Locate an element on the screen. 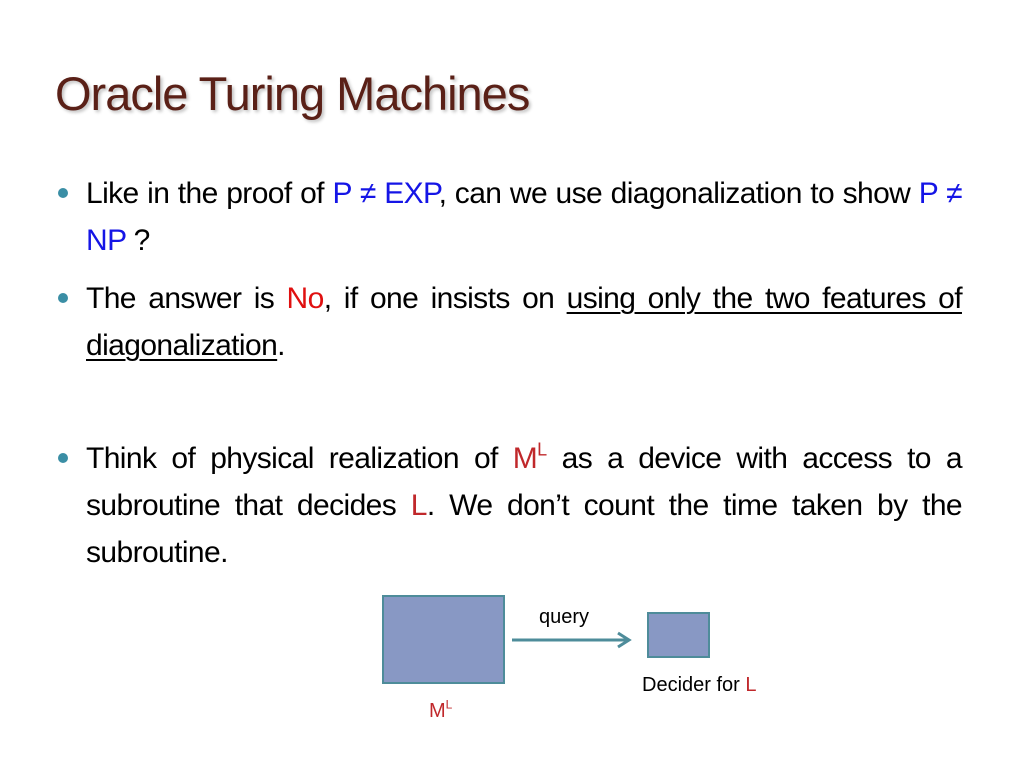  decider-language: L is located at coordinates (751, 685).